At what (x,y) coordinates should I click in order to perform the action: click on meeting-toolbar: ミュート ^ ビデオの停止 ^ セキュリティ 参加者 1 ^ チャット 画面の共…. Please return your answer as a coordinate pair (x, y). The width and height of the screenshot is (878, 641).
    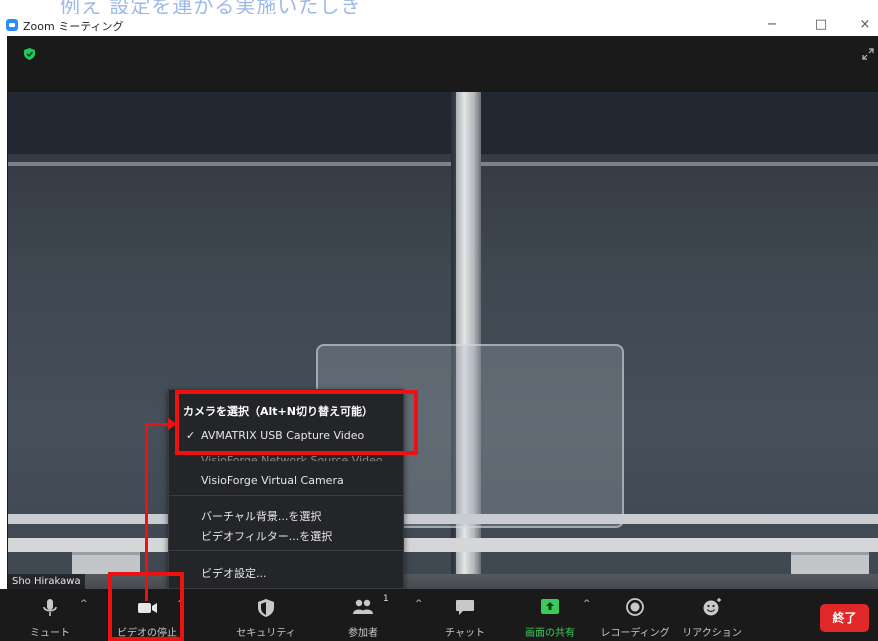
    Looking at the image, I should click on (439, 615).